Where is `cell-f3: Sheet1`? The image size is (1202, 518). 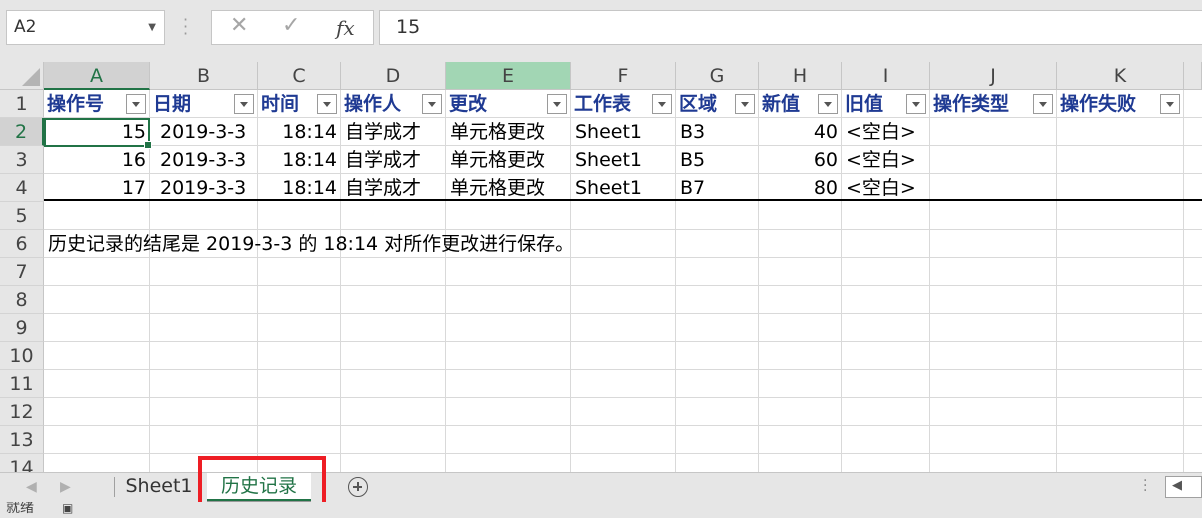
cell-f3: Sheet1 is located at coordinates (623, 160).